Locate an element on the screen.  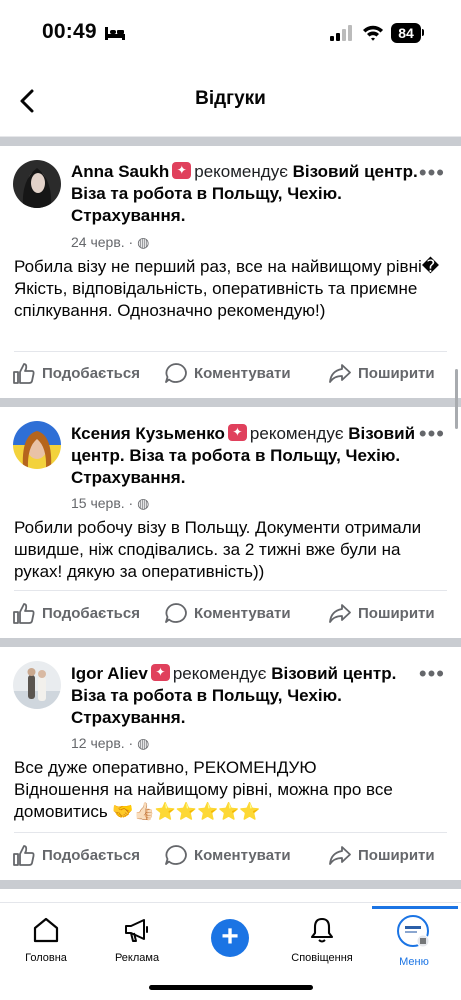
status-bar: 00:49 84 is located at coordinates (230, 33).